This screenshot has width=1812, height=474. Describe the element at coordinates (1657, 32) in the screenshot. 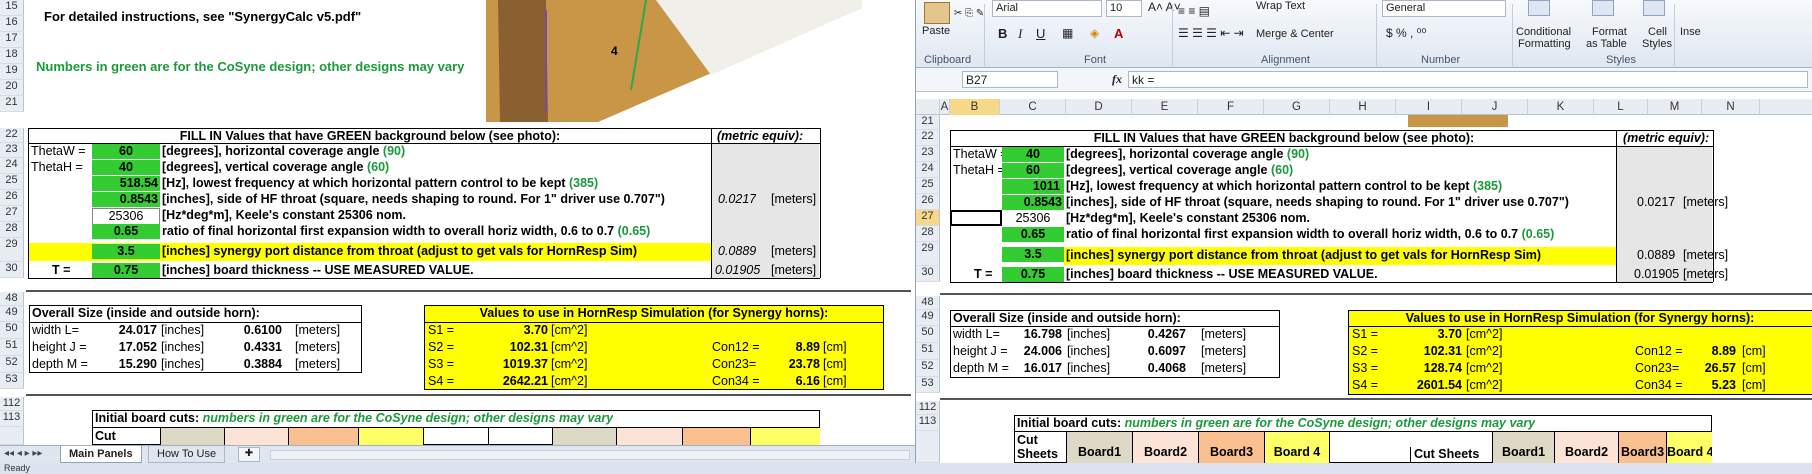

I see `cell-styles-button: Cell` at that location.